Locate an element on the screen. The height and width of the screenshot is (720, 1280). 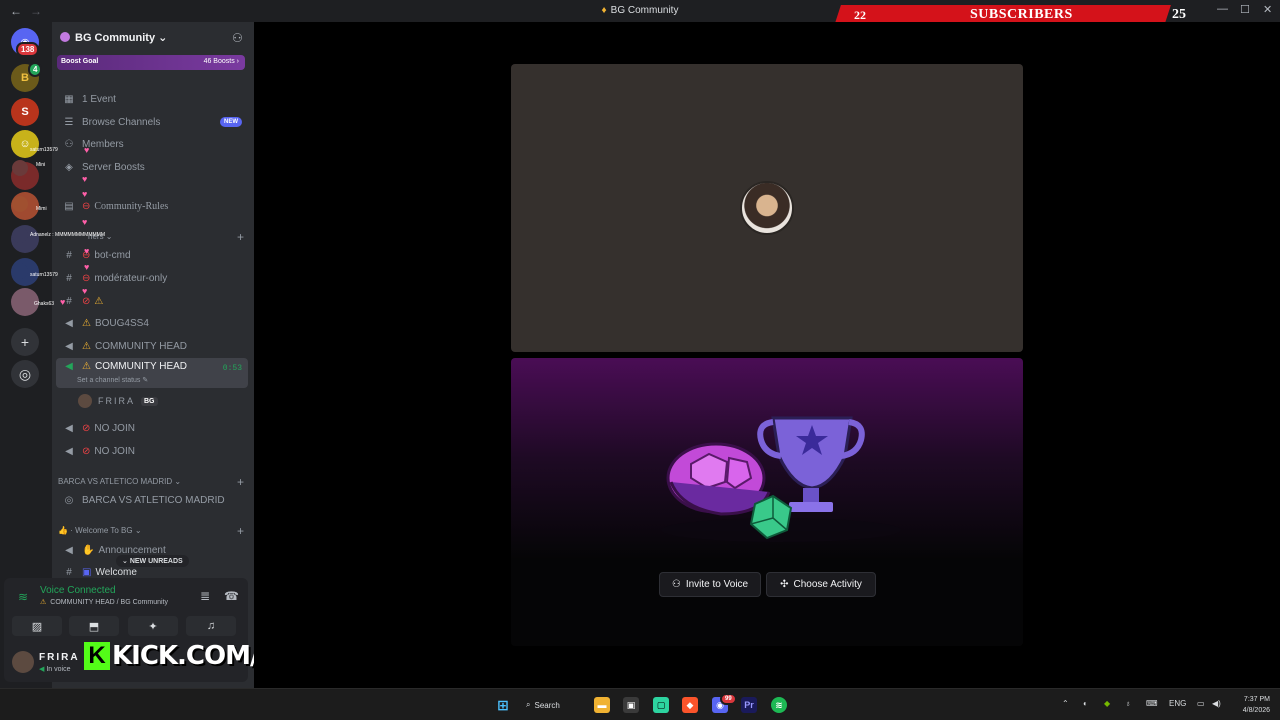
browse-channels-item: ☰ Browse Channels NEW is located at coordinates (152, 122).